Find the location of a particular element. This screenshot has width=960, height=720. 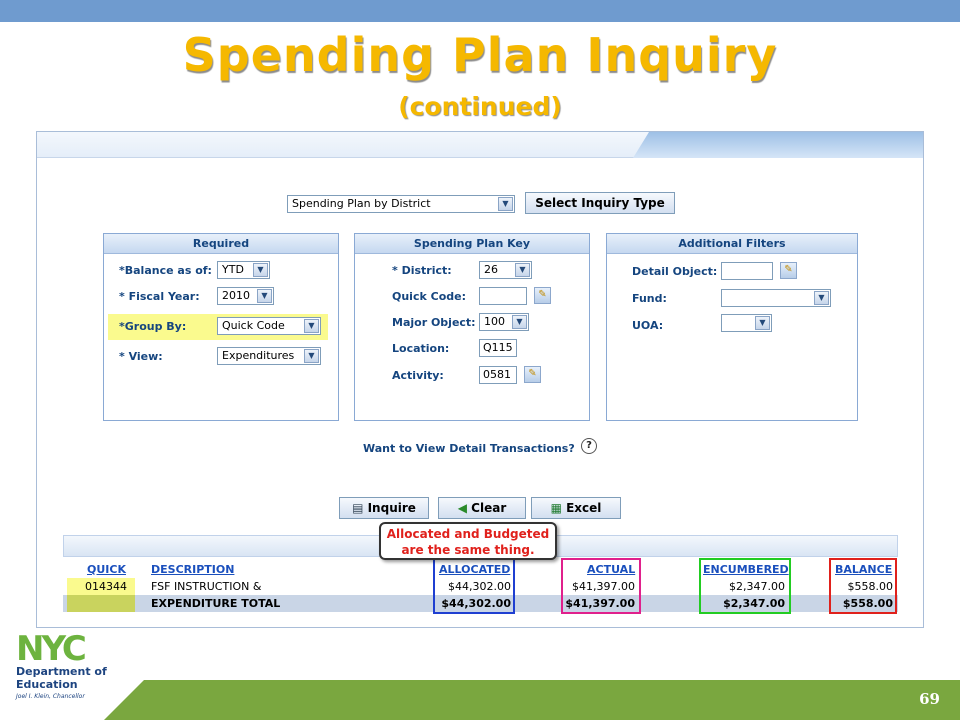

additional-filters-title: Additional Filters is located at coordinates (732, 244).